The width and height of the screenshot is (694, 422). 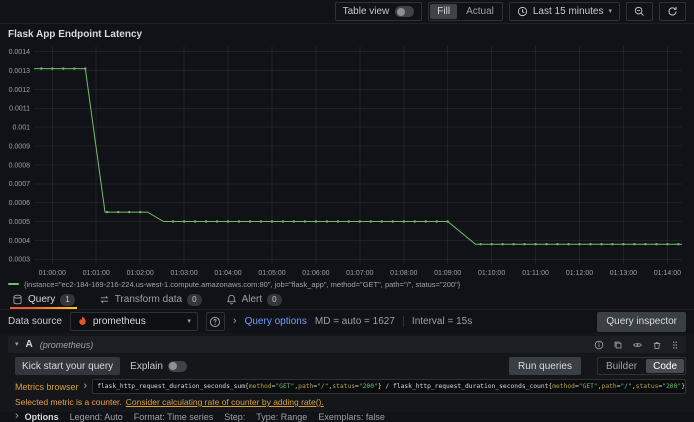 I want to click on datasource-help-button, so click(x=215, y=321).